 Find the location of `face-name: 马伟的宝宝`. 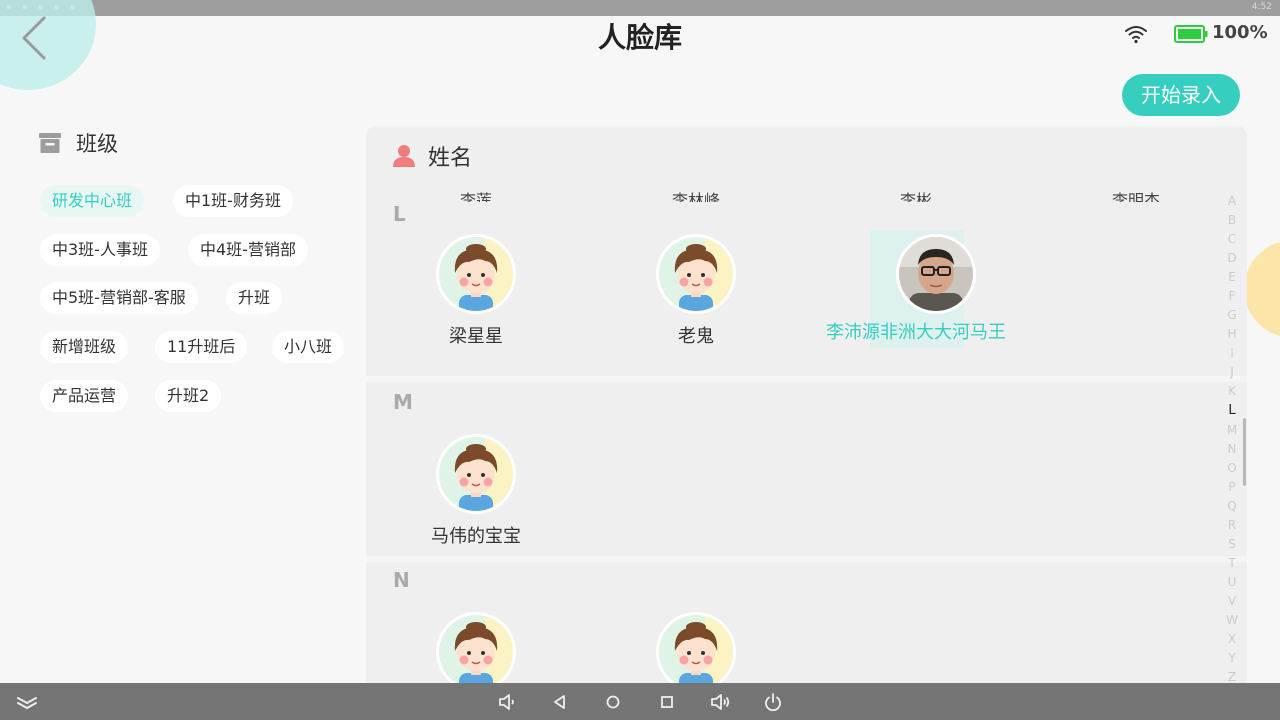

face-name: 马伟的宝宝 is located at coordinates (476, 536).